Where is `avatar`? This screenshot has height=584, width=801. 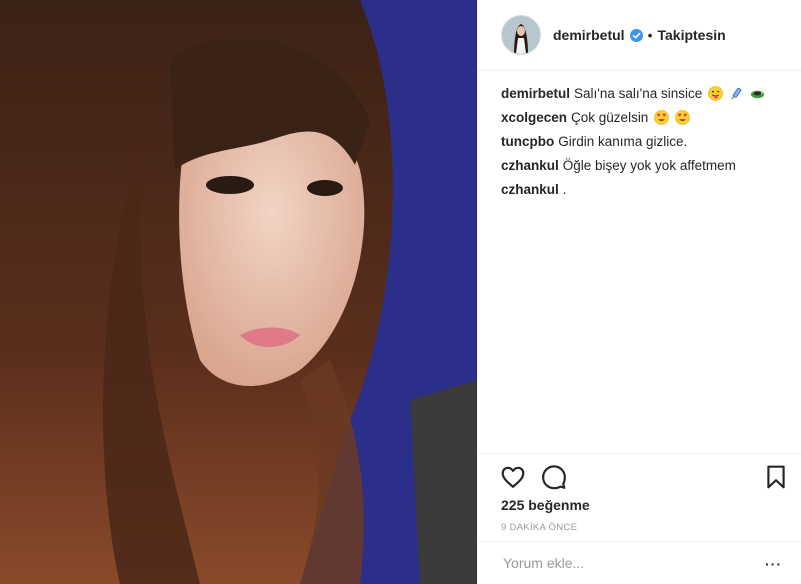 avatar is located at coordinates (521, 35).